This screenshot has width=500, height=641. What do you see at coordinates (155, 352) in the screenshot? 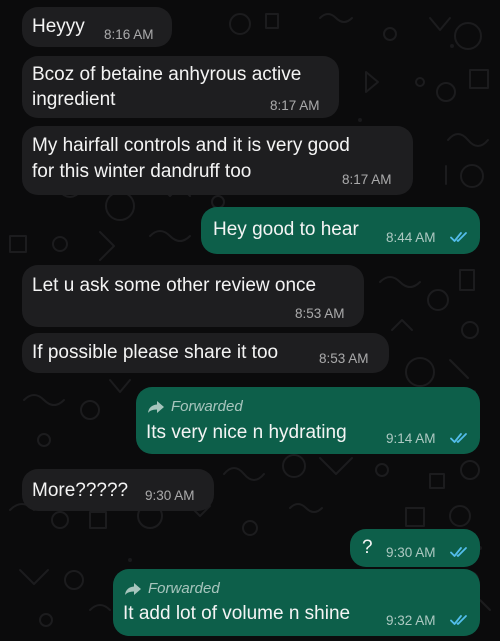
I see `message-text: If possible please share it too` at bounding box center [155, 352].